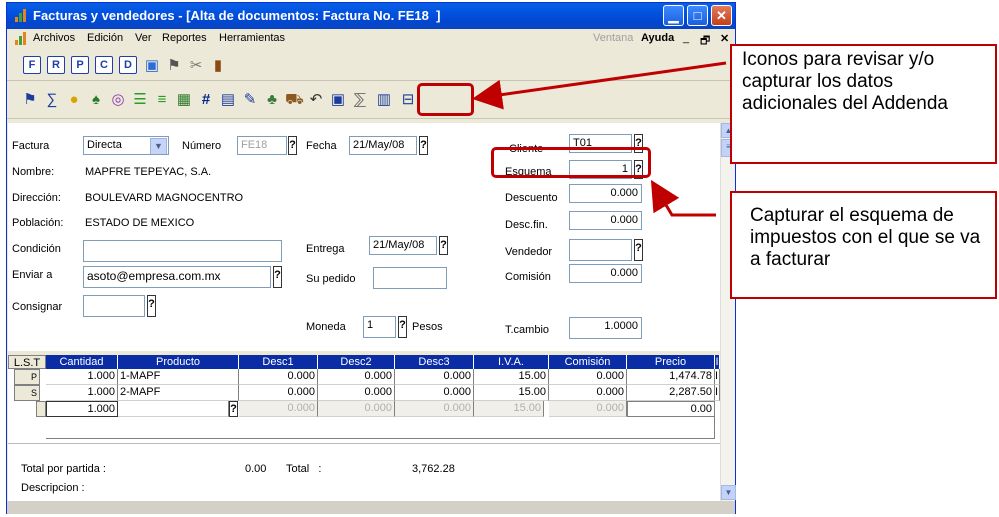 The height and width of the screenshot is (517, 999). I want to click on addenda-arrow, so click(599, 85).